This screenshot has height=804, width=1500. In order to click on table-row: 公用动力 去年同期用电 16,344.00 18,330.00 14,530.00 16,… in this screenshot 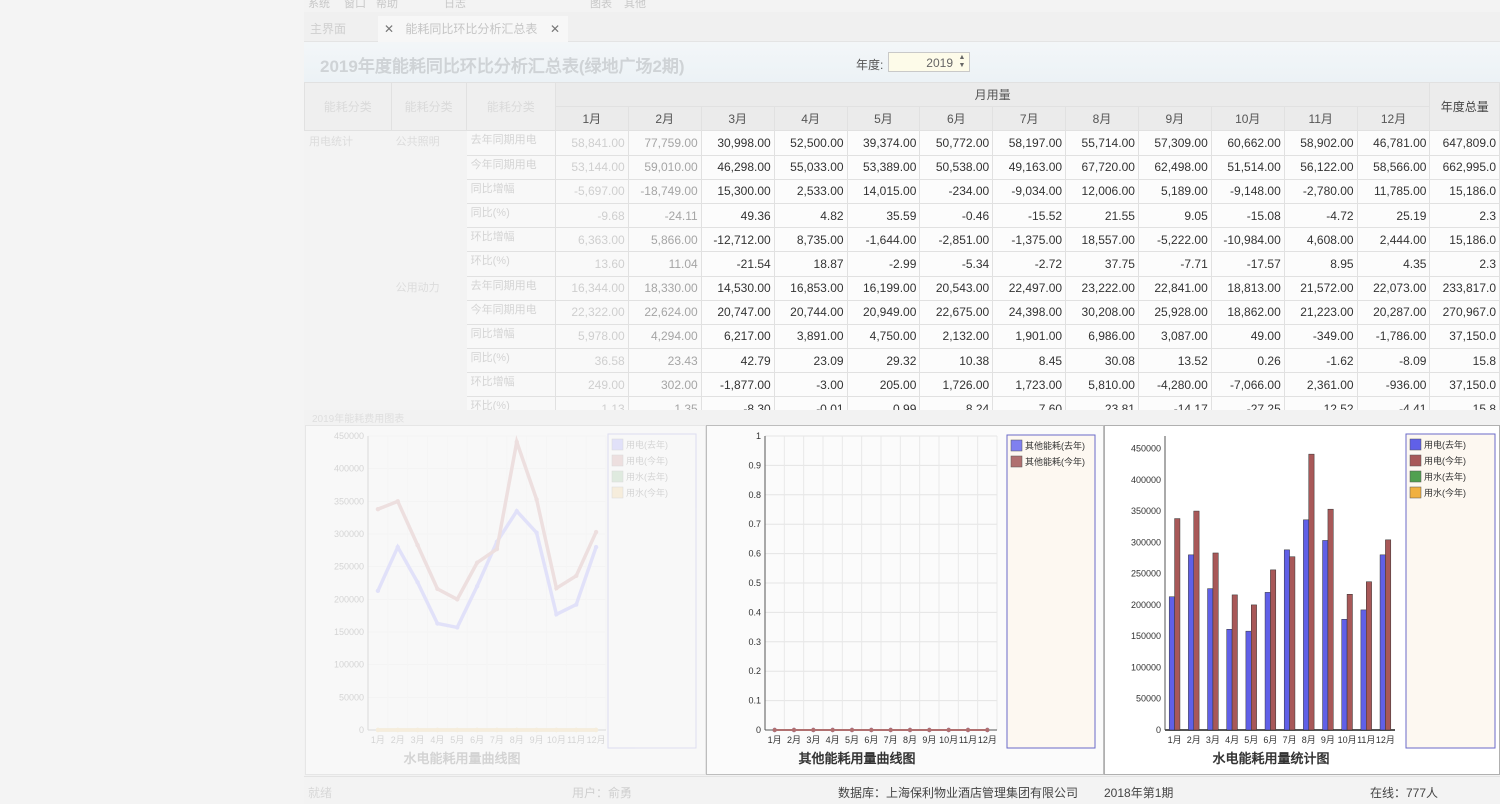, I will do `click(902, 342)`.